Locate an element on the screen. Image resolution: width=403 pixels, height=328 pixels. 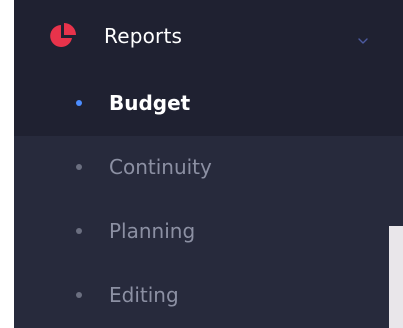
pie-chart-icon is located at coordinates (63, 36).